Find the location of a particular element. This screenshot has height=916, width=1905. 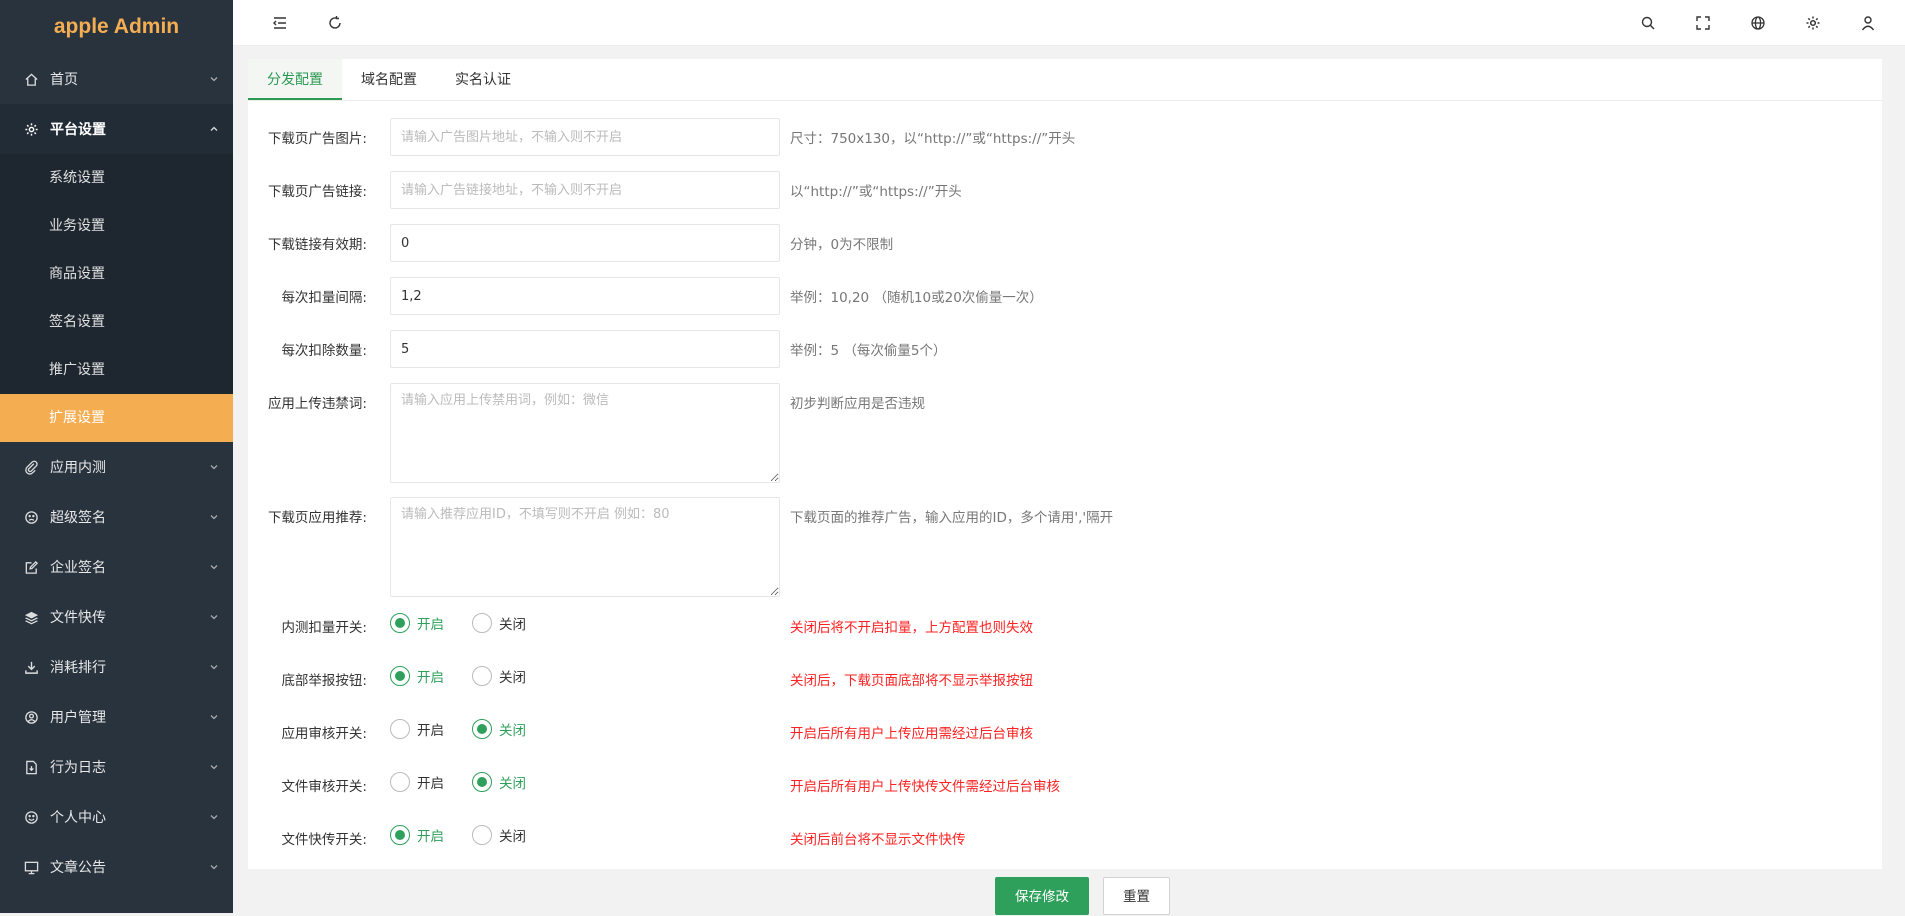

ad-link-input is located at coordinates (585, 190).